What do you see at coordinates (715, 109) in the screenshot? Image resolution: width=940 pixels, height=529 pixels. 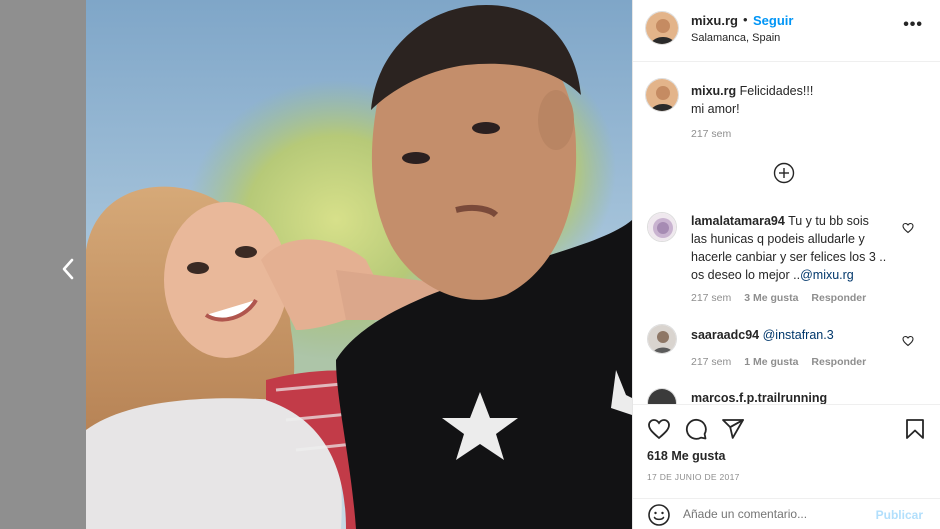 I see `caption-line-2: mi amor!` at bounding box center [715, 109].